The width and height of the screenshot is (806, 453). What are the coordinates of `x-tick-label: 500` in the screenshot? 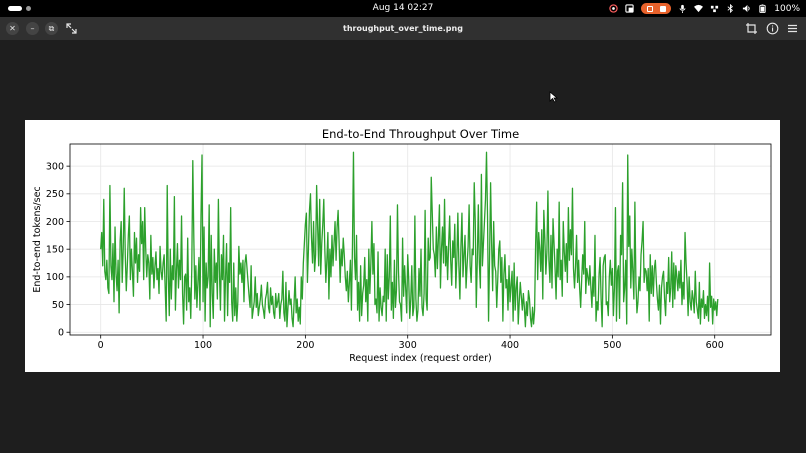 It's located at (612, 345).